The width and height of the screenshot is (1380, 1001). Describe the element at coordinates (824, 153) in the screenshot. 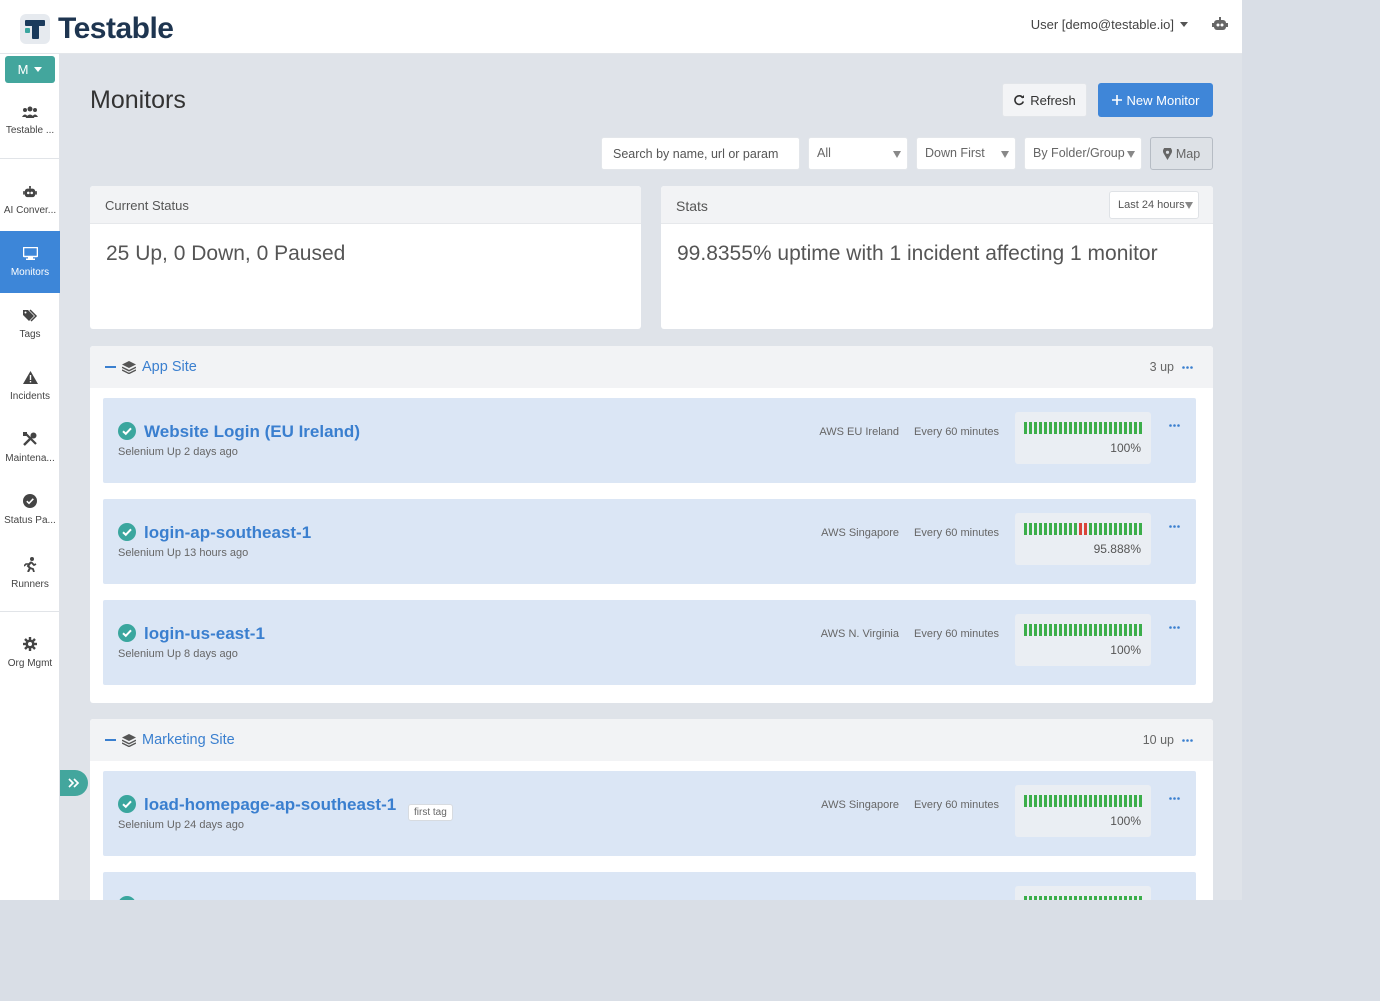

I see `status-filter-value: All` at that location.